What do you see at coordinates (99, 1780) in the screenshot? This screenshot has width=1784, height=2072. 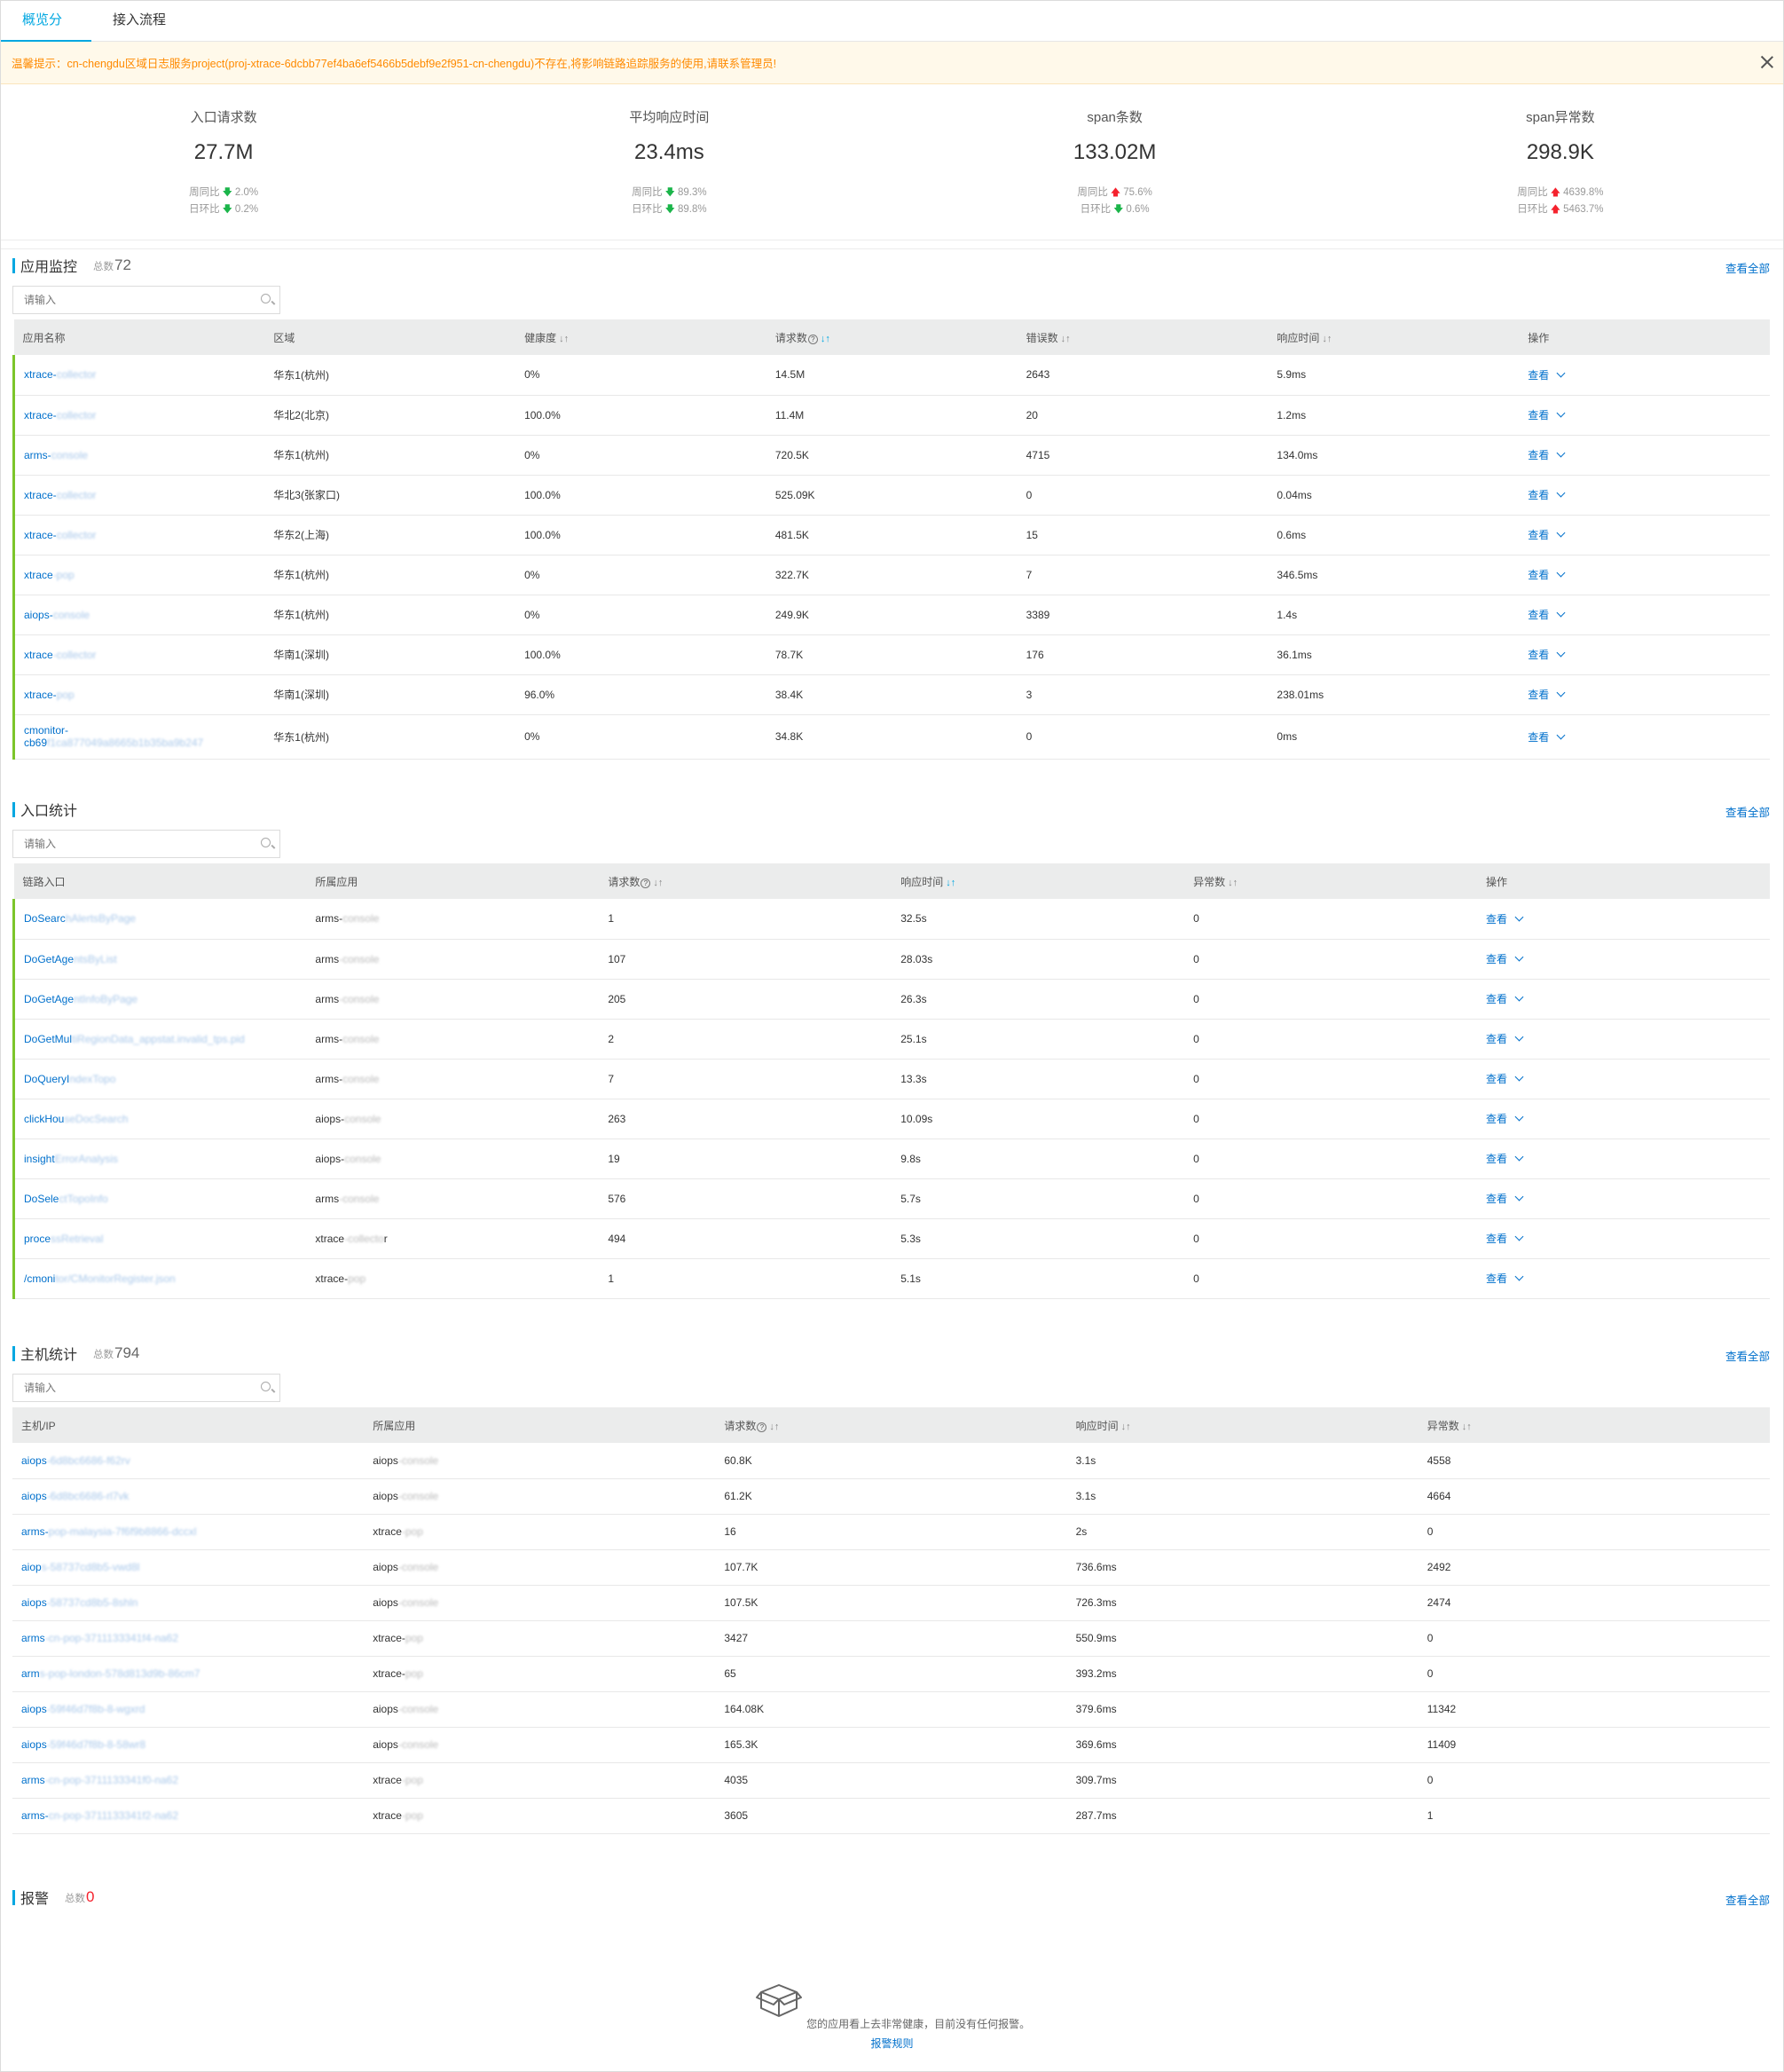 I see `name-link: arms-cn-pop-3711133341f0-na62` at bounding box center [99, 1780].